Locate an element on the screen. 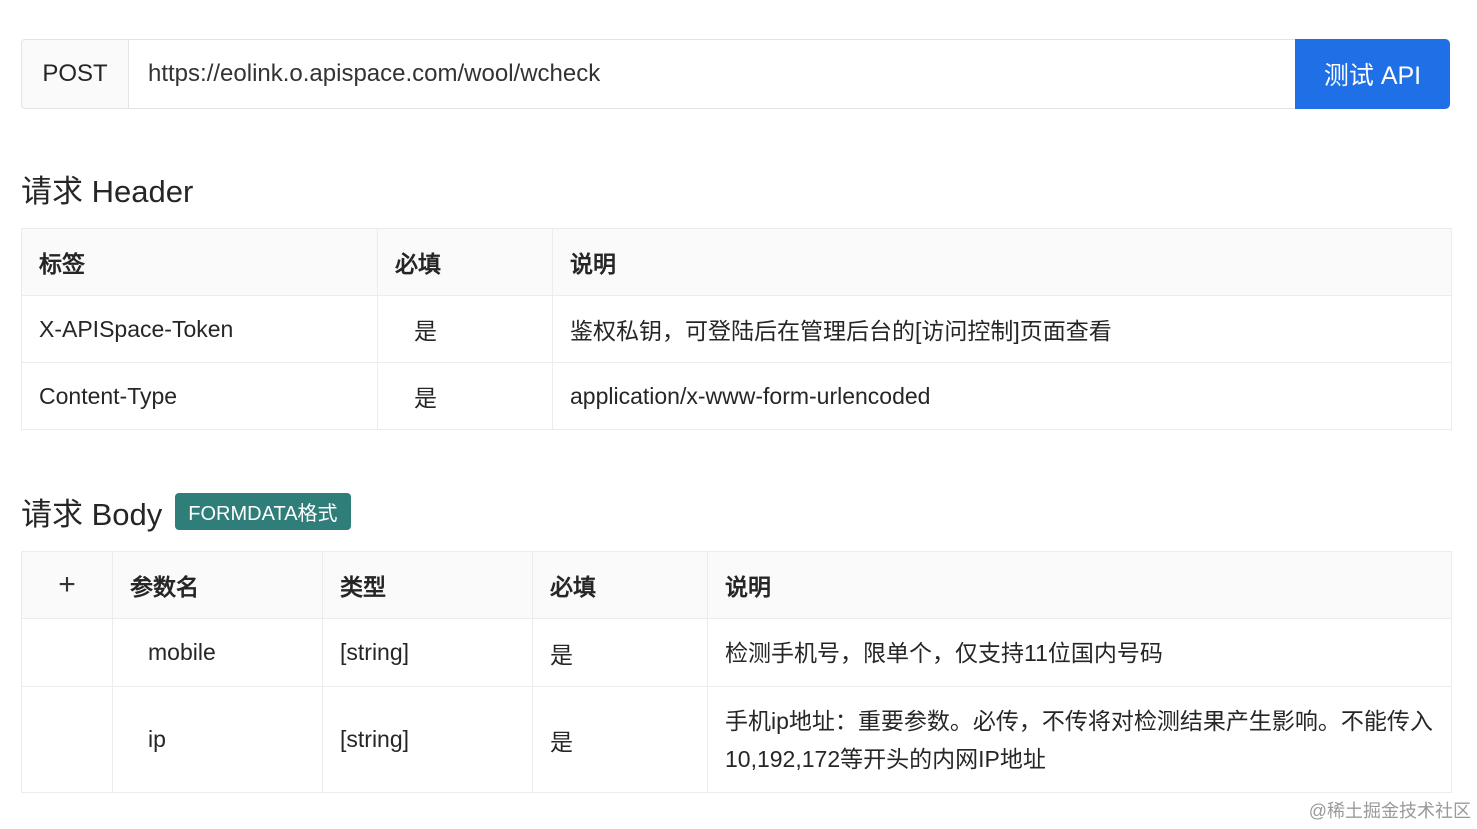  header-section-title-text: 请求 Header is located at coordinates (107, 191).